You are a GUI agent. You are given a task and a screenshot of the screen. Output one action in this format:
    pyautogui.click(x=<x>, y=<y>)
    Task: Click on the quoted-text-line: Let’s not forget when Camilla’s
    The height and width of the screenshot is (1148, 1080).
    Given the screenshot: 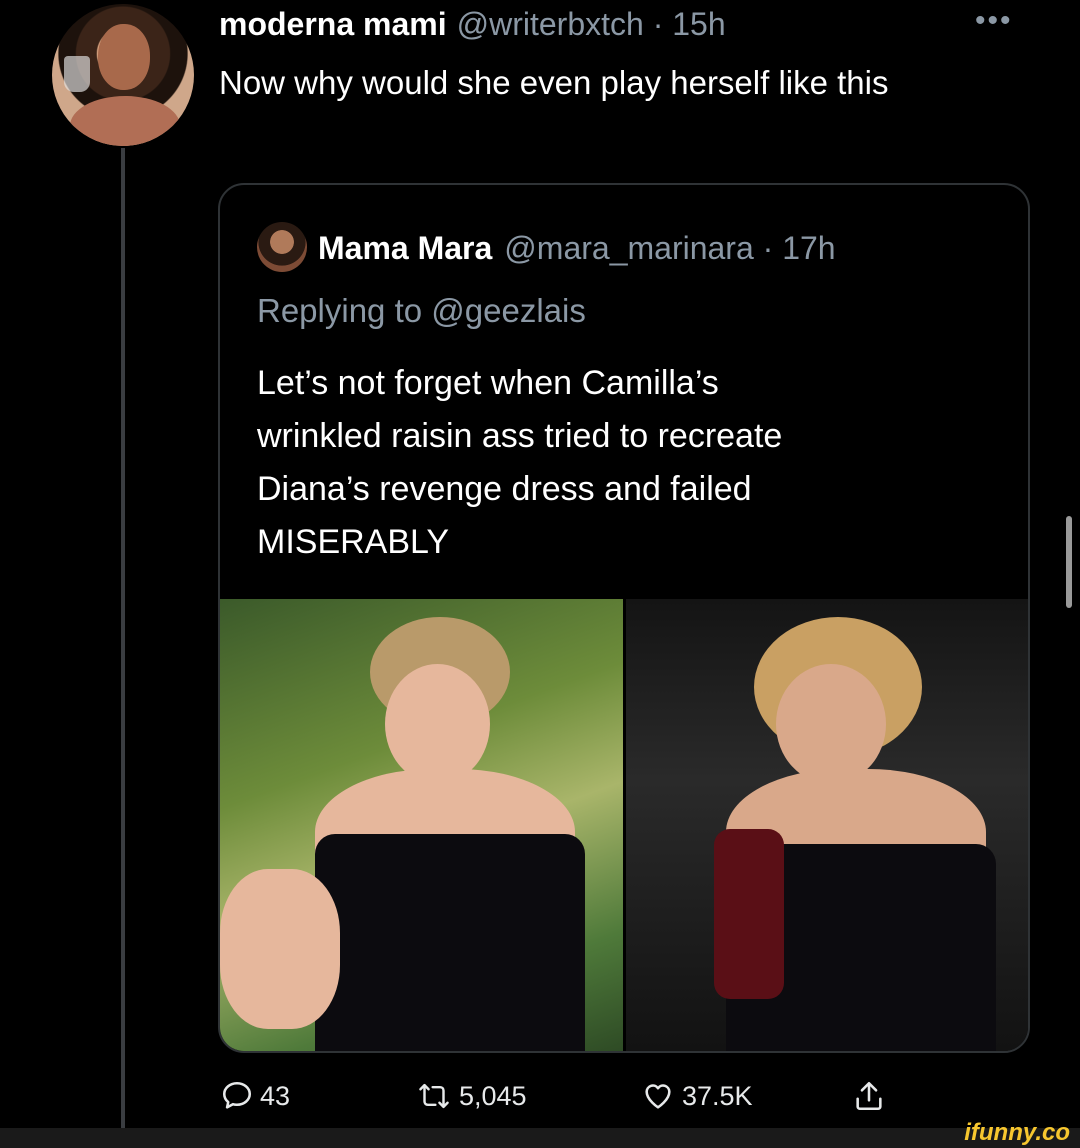 What is the action you would take?
    pyautogui.click(x=488, y=383)
    